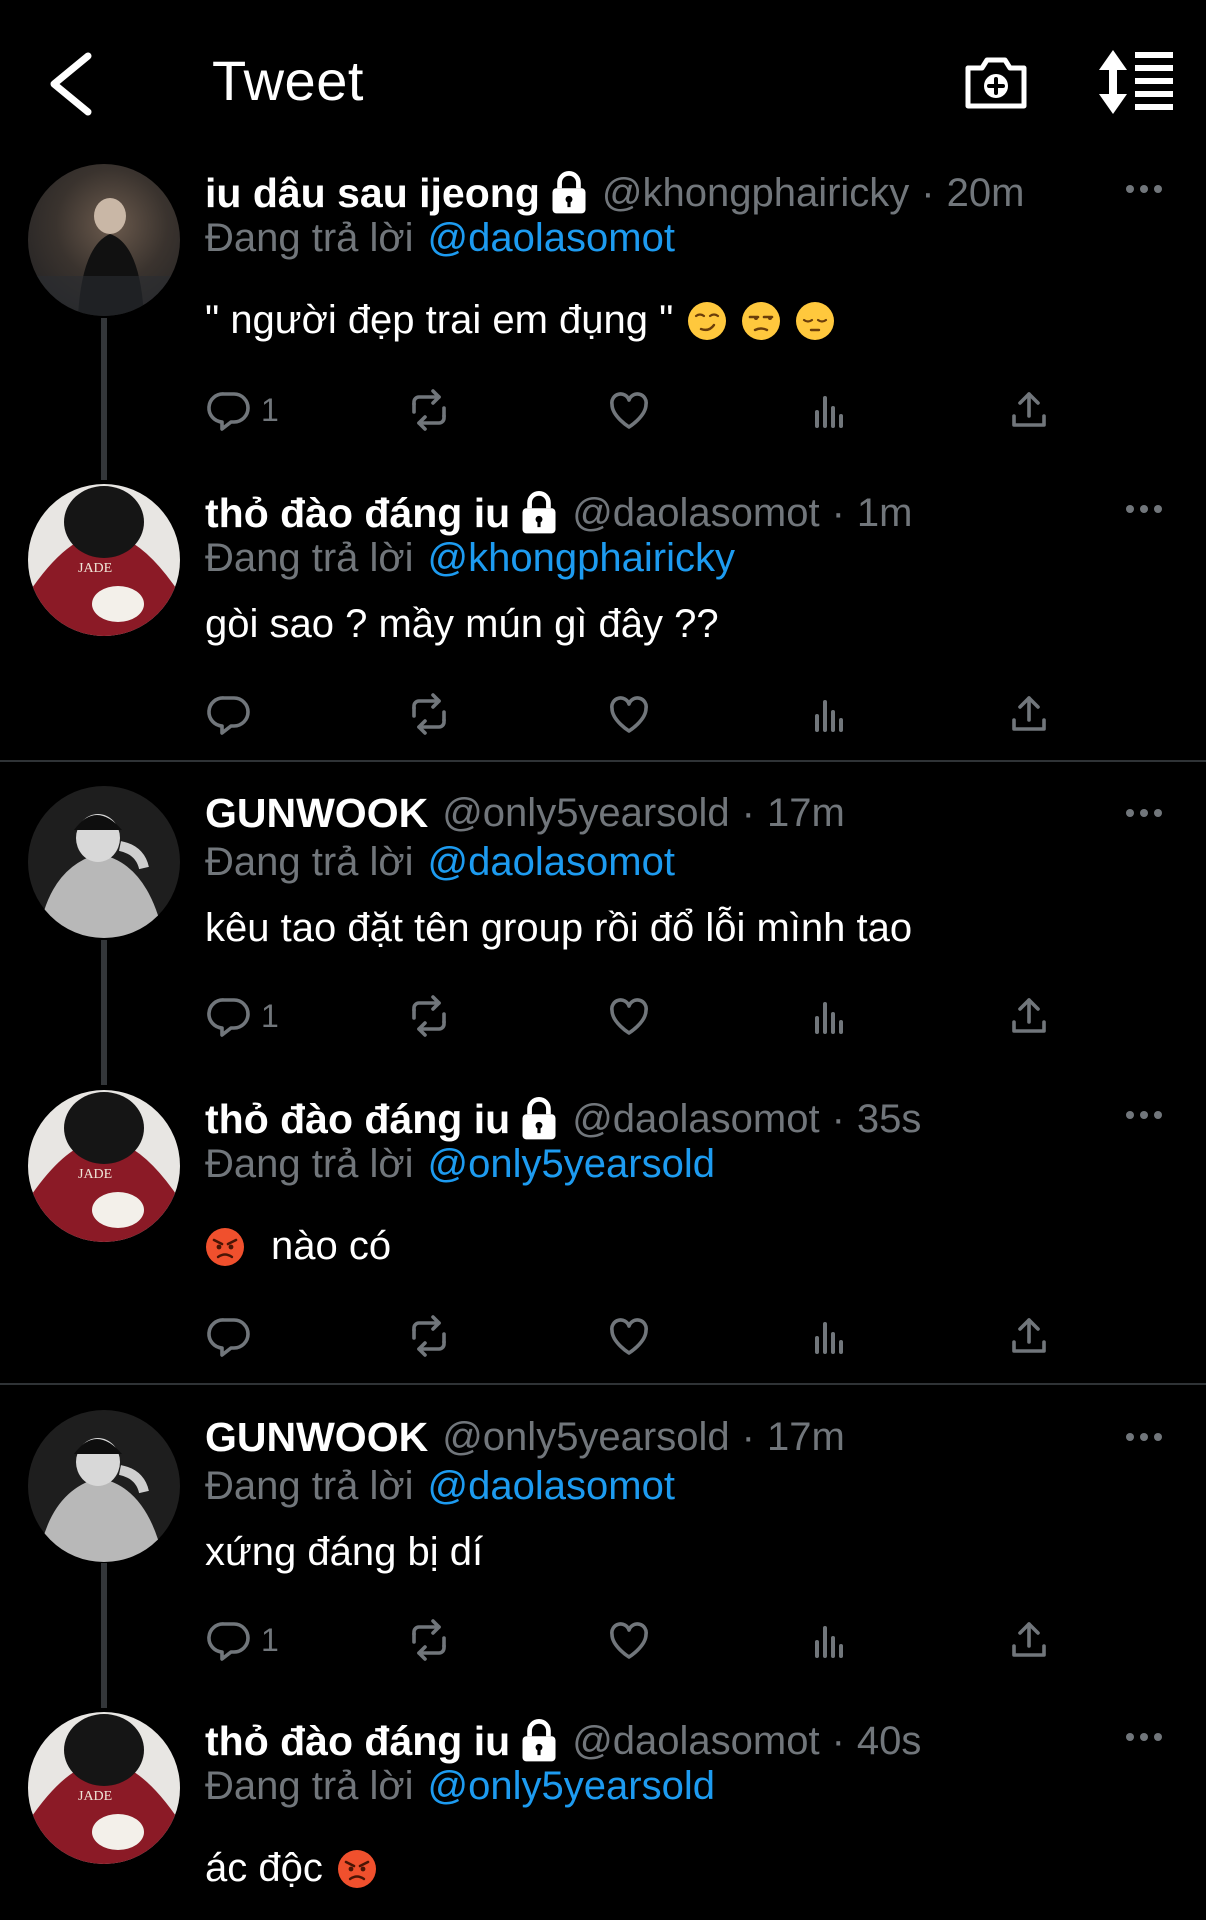 The height and width of the screenshot is (1920, 1206). What do you see at coordinates (229, 714) in the screenshot?
I see `reply-icon` at bounding box center [229, 714].